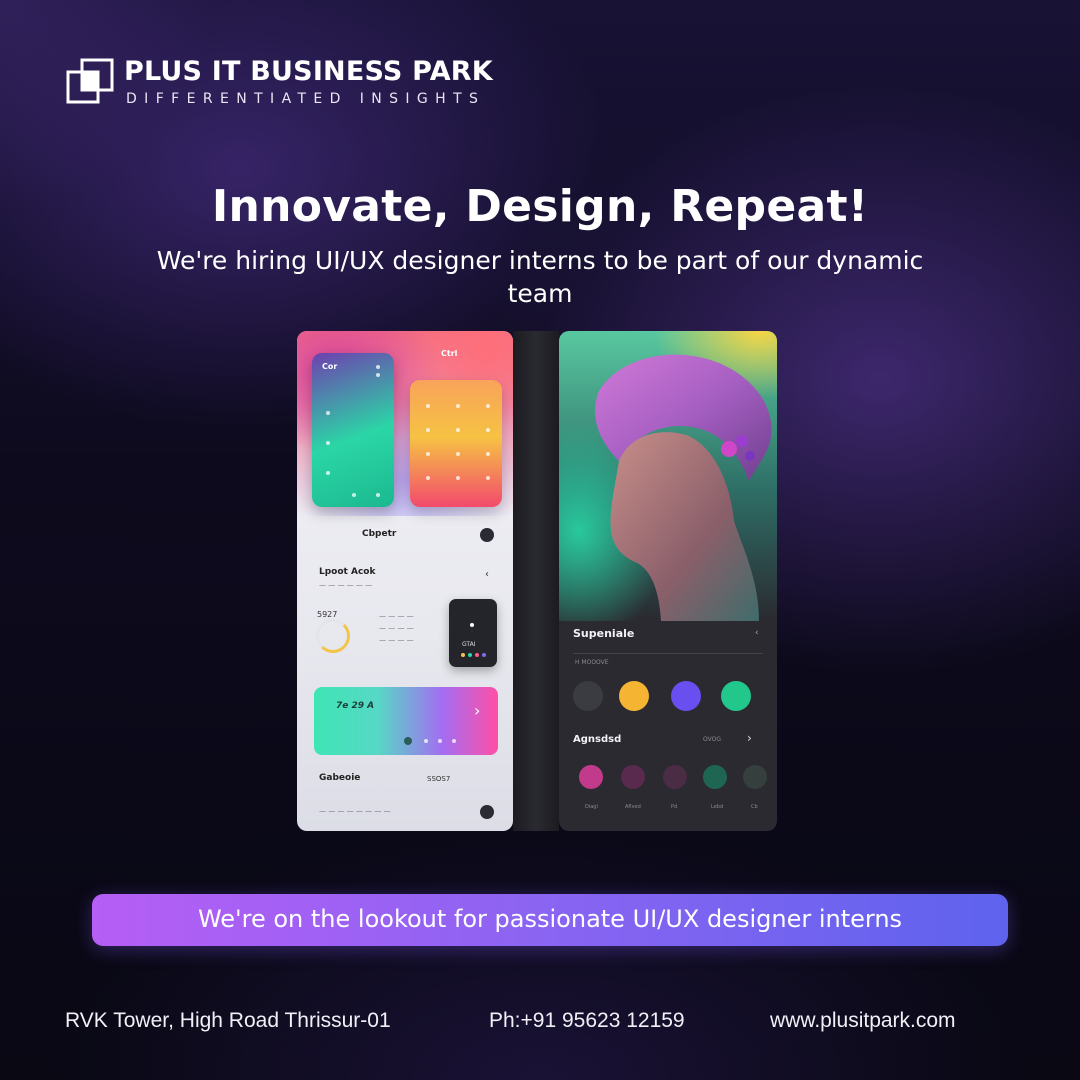 Image resolution: width=1080 pixels, height=1080 pixels. Describe the element at coordinates (863, 1020) in the screenshot. I see `footer-website: www.plusitpark.com` at that location.